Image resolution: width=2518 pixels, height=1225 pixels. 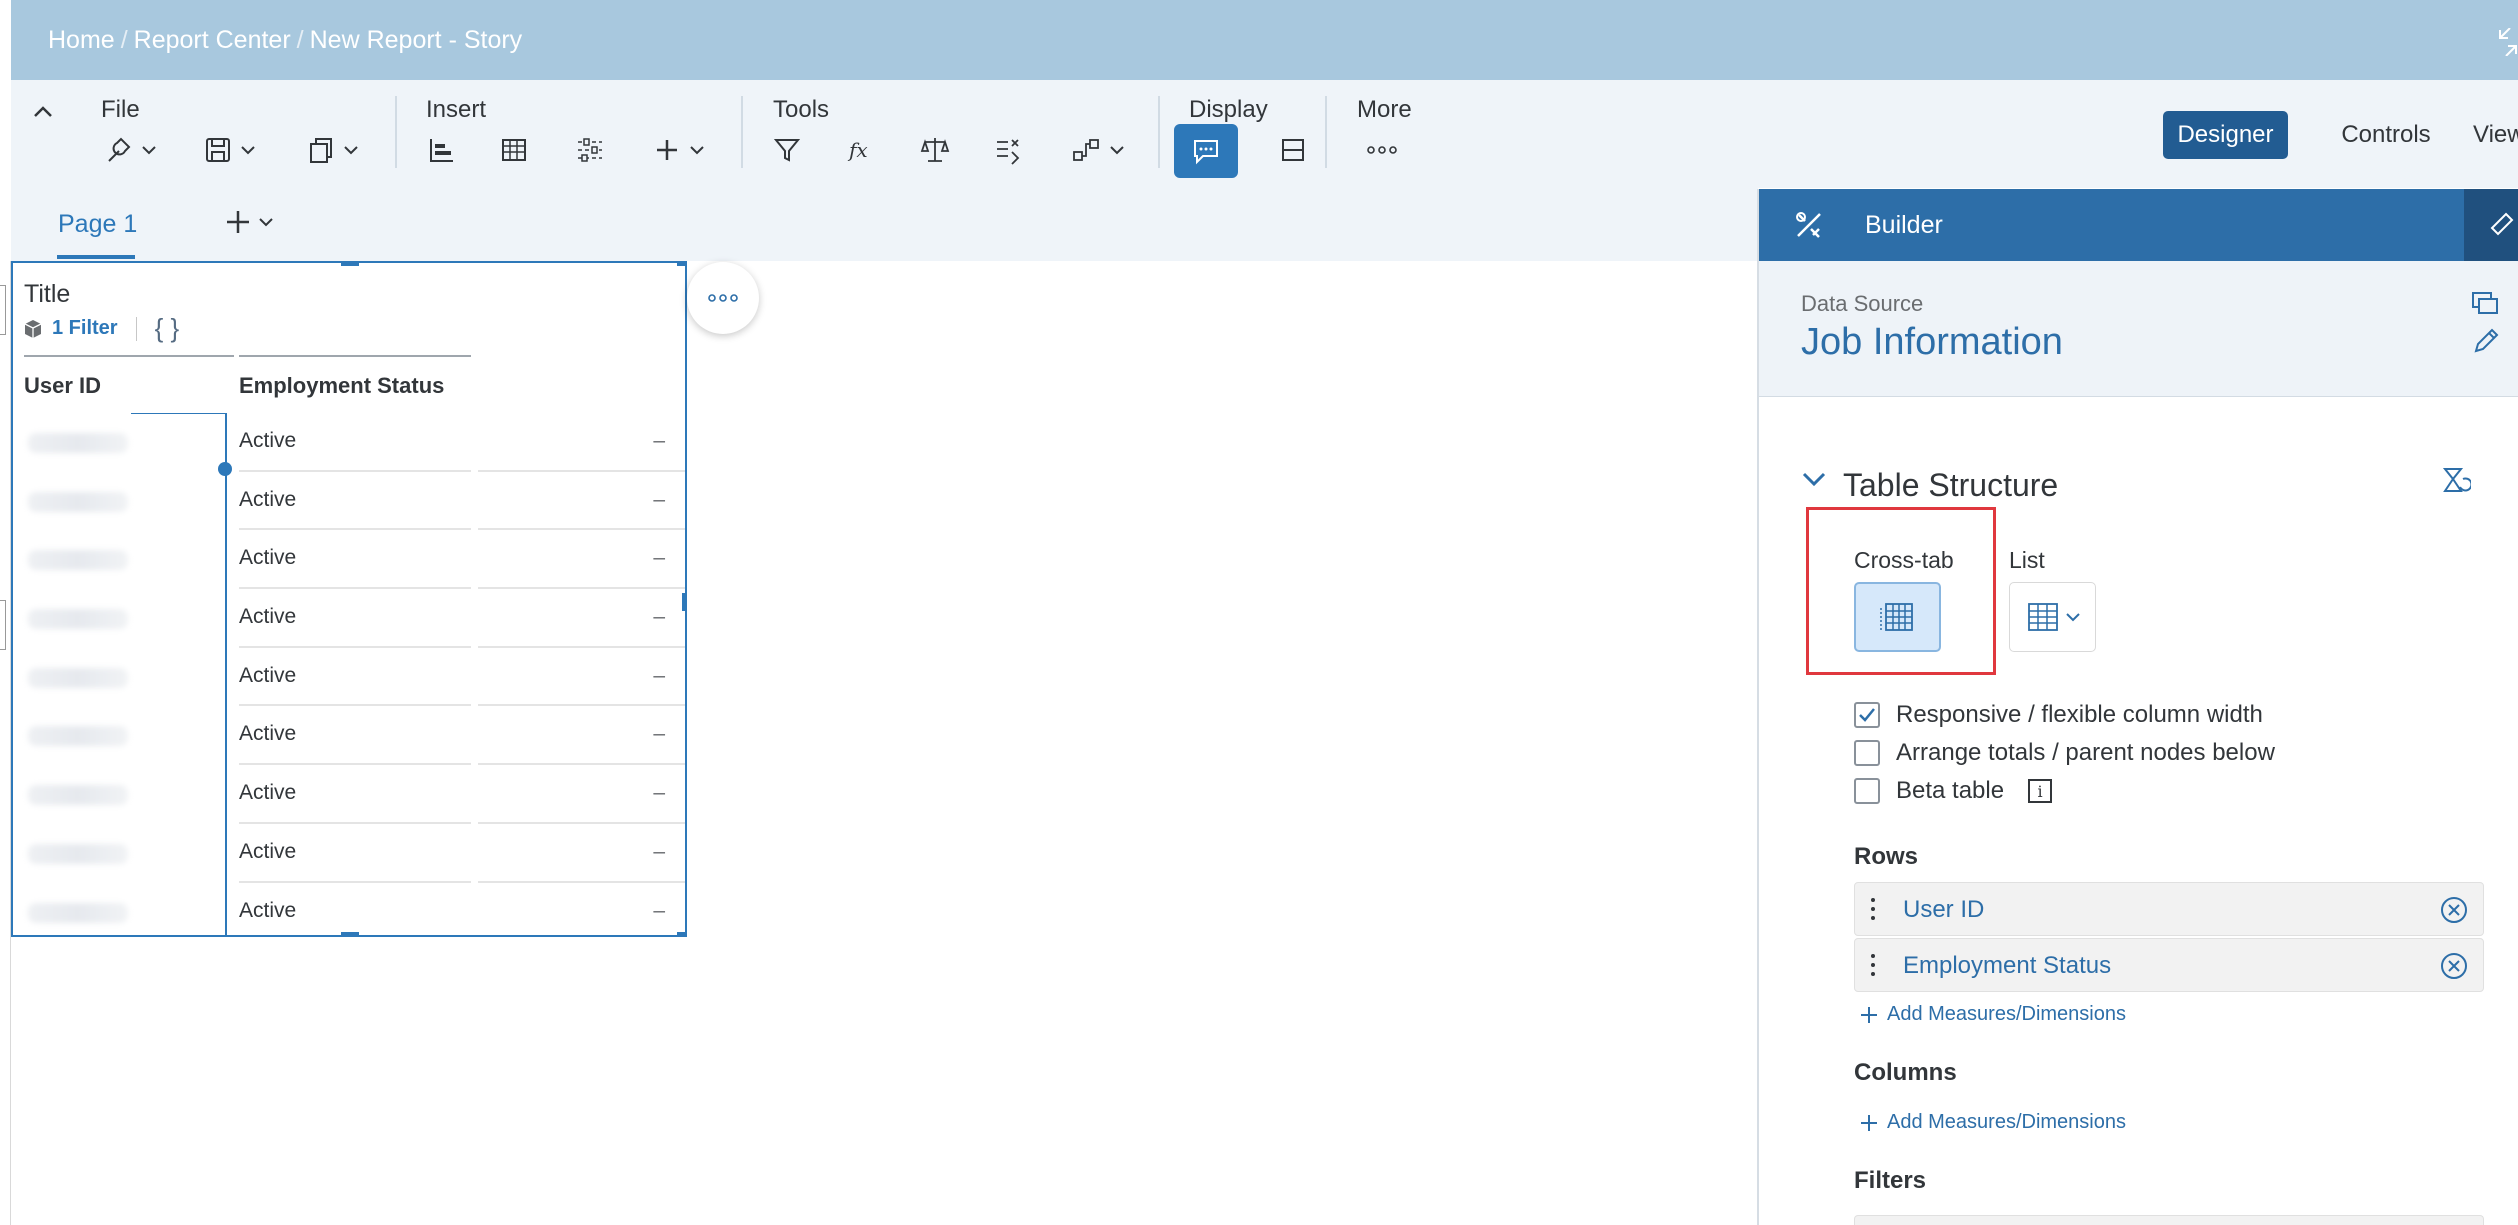 What do you see at coordinates (787, 150) in the screenshot?
I see `filter-icon` at bounding box center [787, 150].